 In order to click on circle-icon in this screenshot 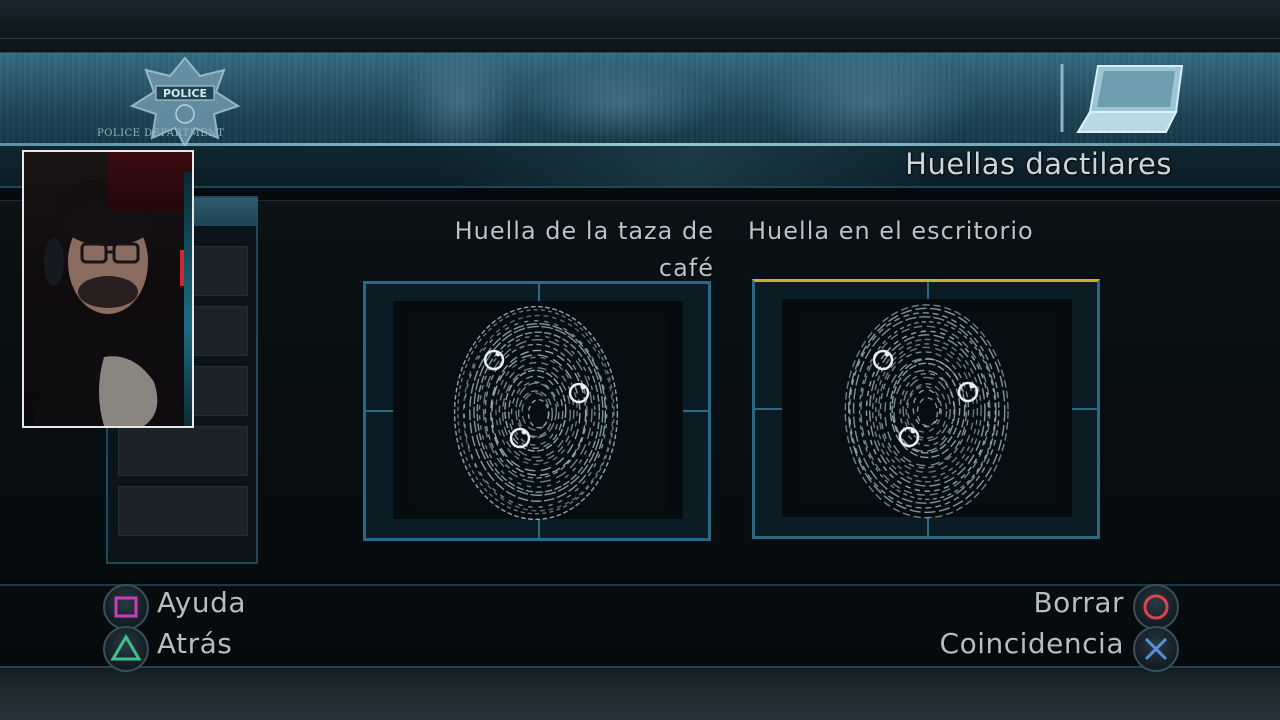, I will do `click(1156, 607)`.